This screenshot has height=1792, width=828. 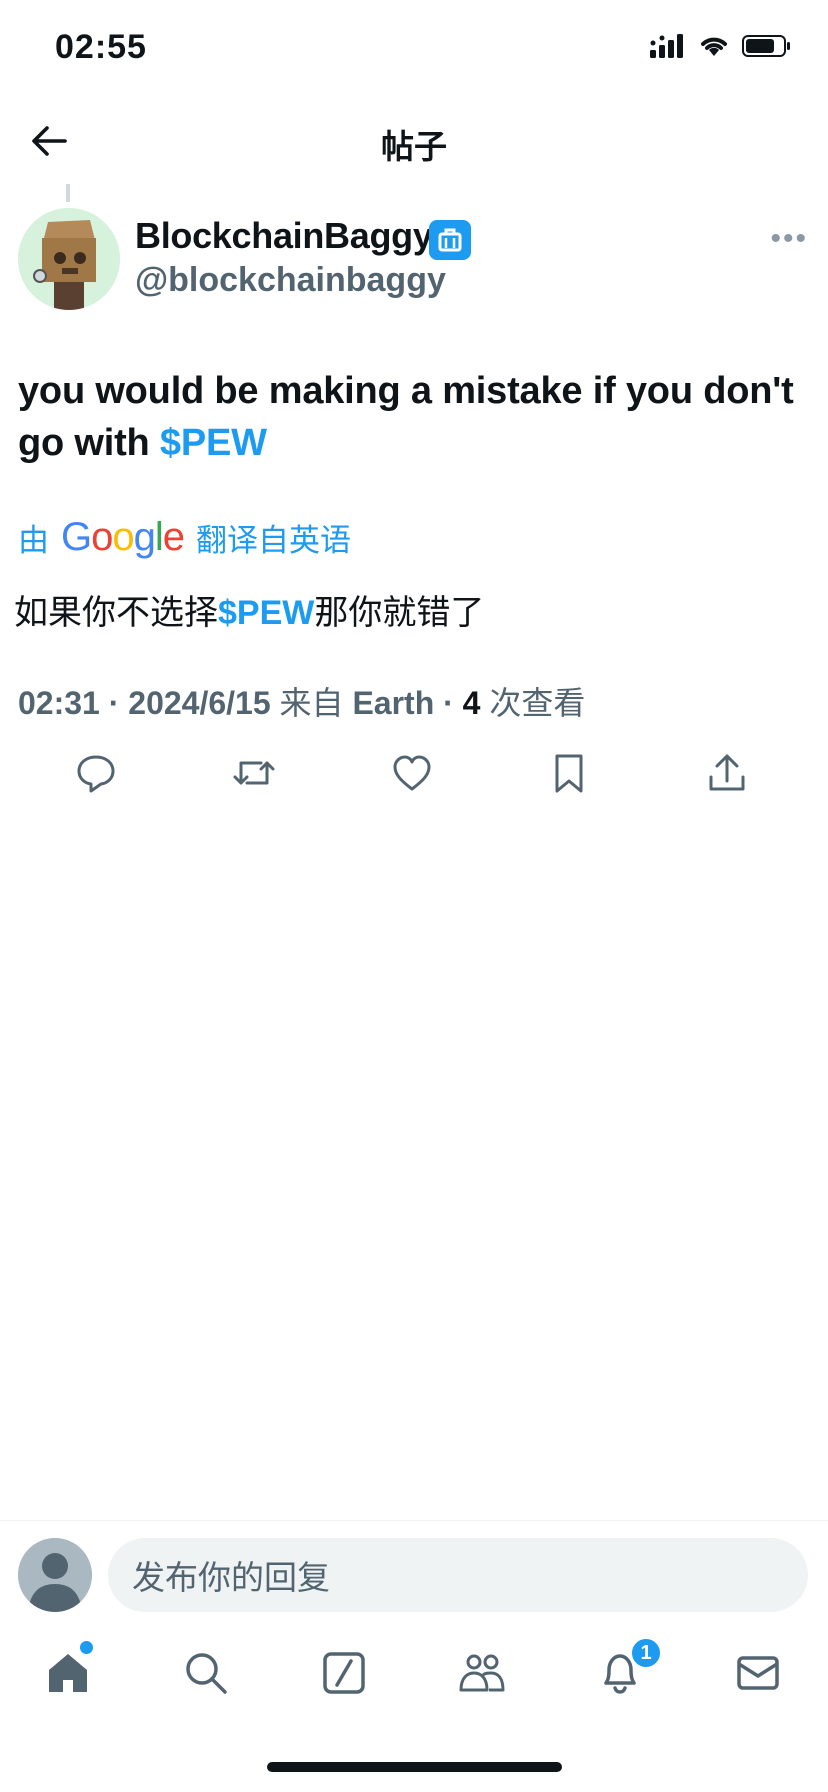 I want to click on translation-attribution: 由 Google 翻译自英语, so click(x=184, y=537).